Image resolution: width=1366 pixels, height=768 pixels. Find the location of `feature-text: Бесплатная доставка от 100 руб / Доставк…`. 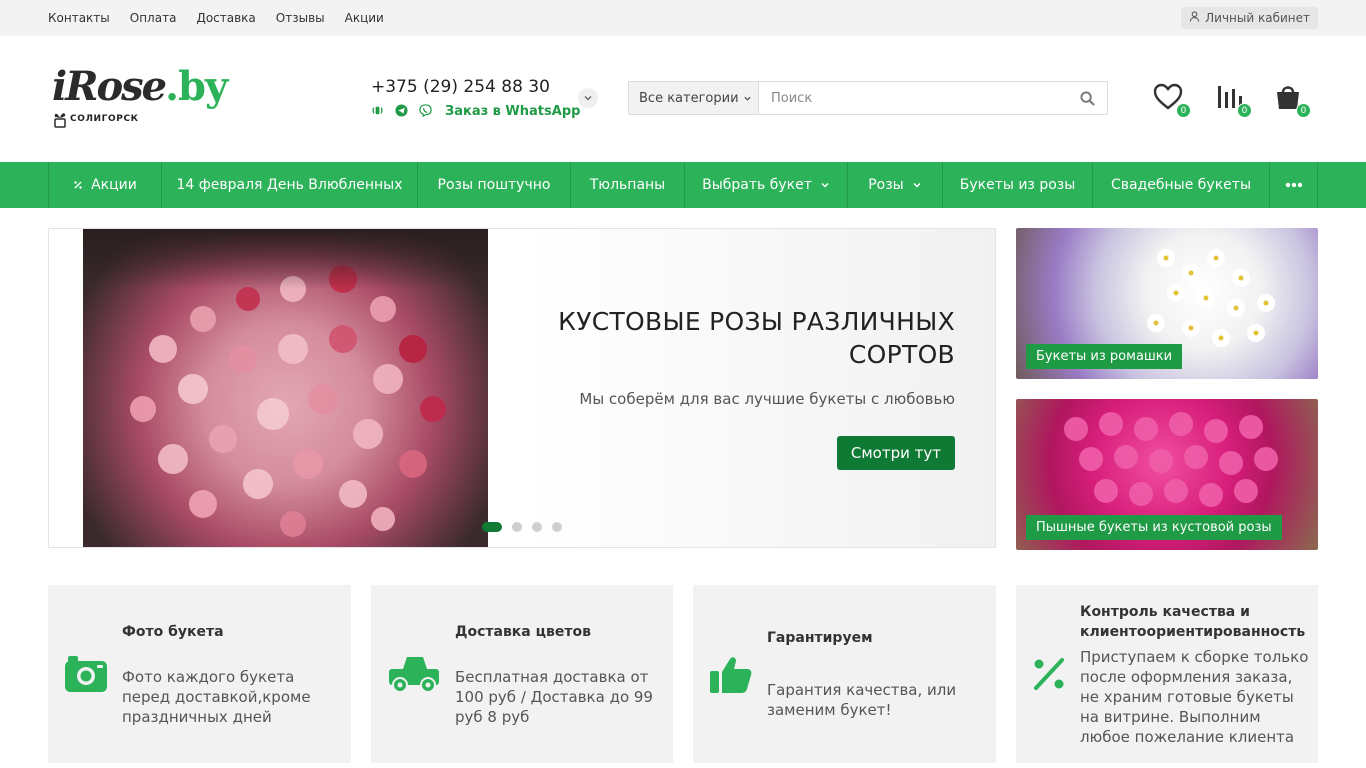

feature-text: Бесплатная доставка от 100 руб / Доставк… is located at coordinates (554, 697).